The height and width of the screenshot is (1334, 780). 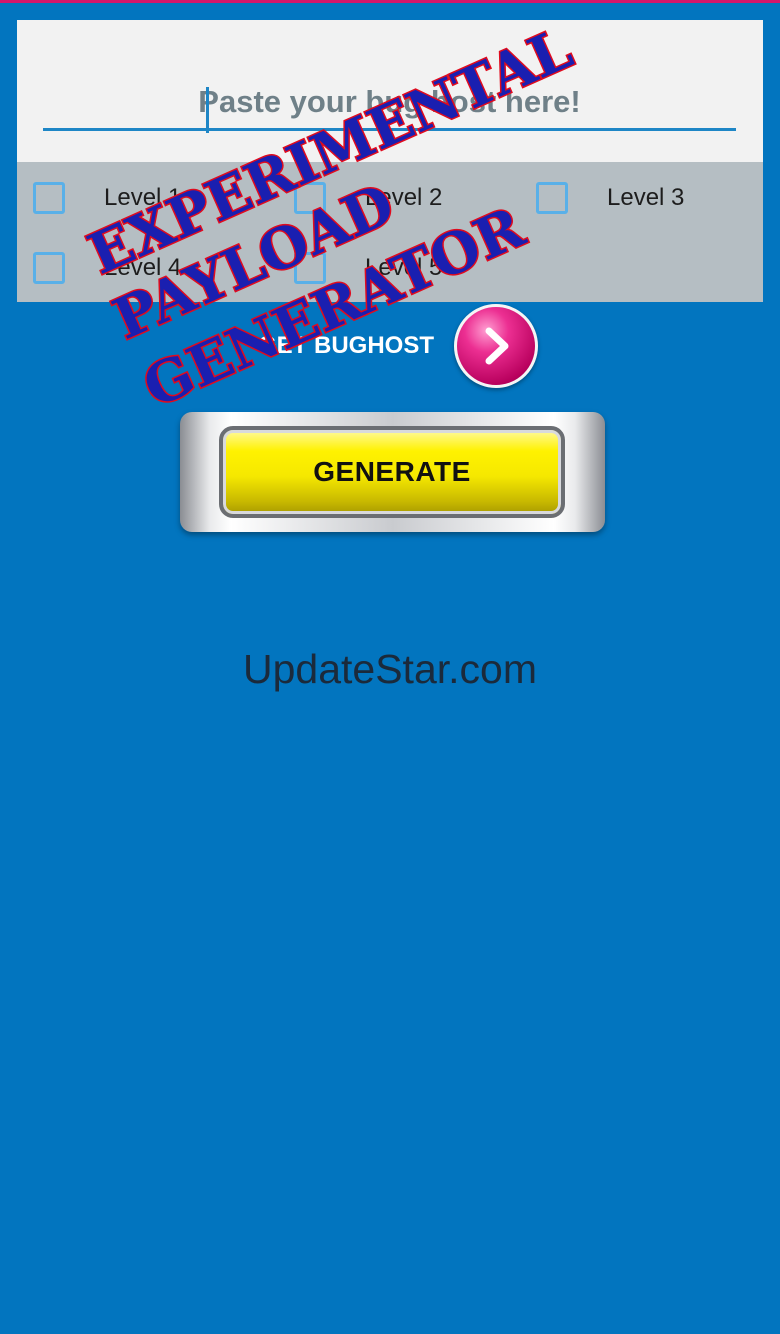 What do you see at coordinates (143, 267) in the screenshot?
I see `level-label: Level 4` at bounding box center [143, 267].